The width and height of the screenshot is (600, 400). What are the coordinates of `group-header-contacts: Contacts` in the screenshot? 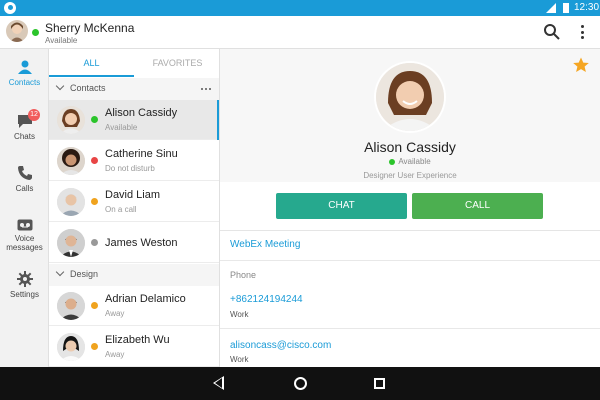 It's located at (134, 89).